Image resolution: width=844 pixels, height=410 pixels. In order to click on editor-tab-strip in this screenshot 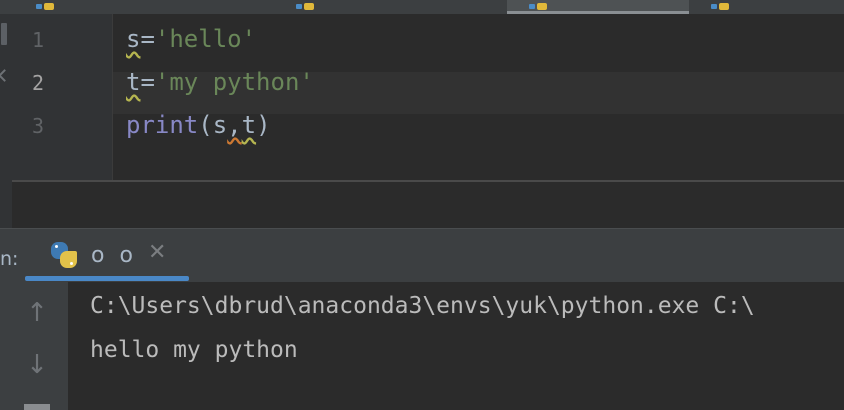, I will do `click(422, 7)`.